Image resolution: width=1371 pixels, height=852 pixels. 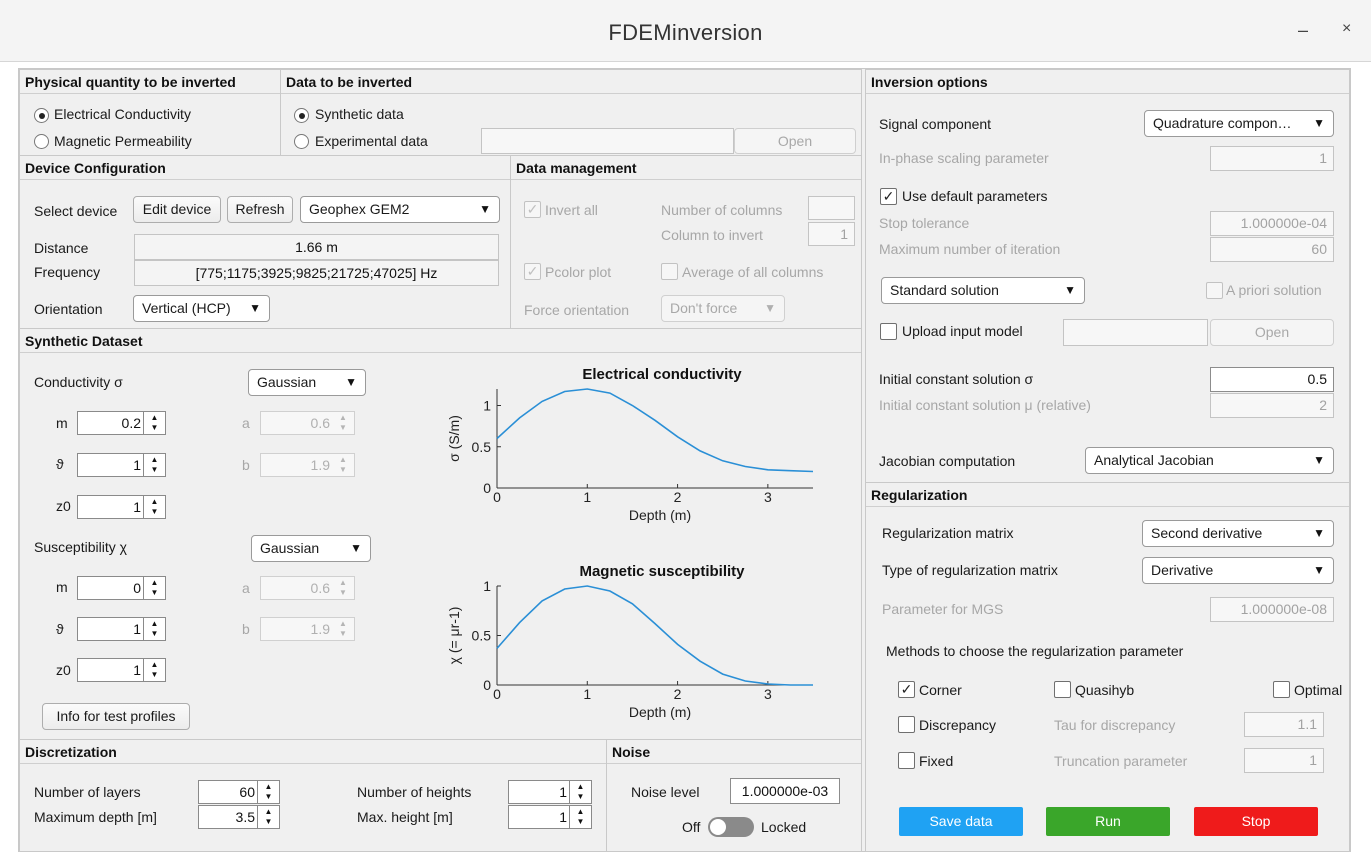 I want to click on orientation-dropdown: Vertical (HCP) ▼, so click(x=201, y=308).